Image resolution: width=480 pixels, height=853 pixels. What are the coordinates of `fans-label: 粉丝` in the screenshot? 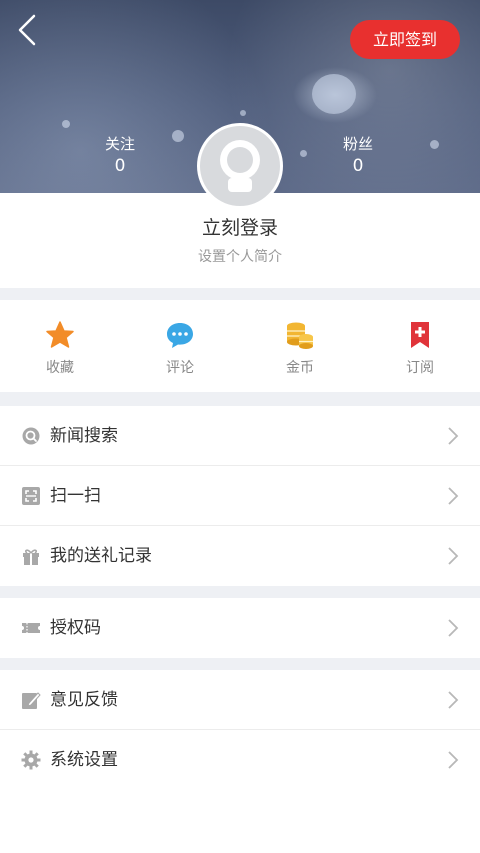 It's located at (357, 144).